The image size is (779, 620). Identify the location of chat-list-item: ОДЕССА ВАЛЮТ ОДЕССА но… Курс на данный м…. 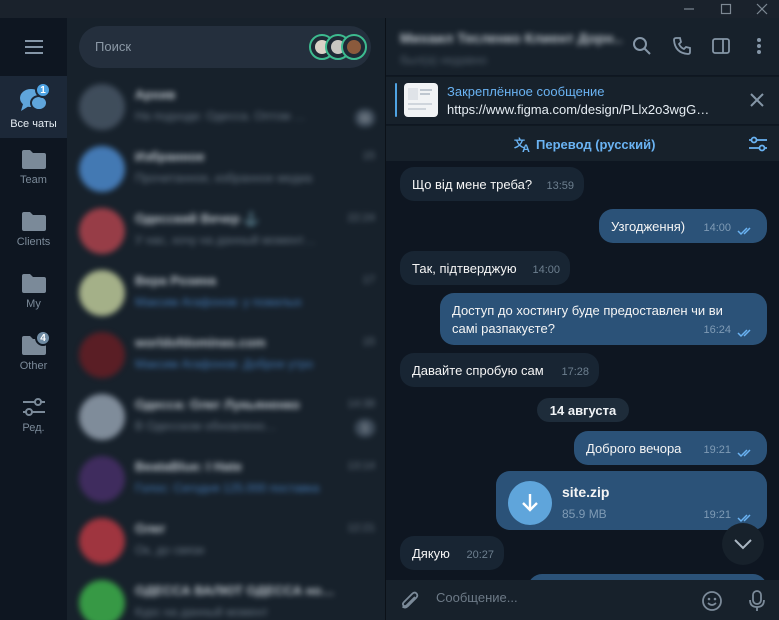
(226, 596).